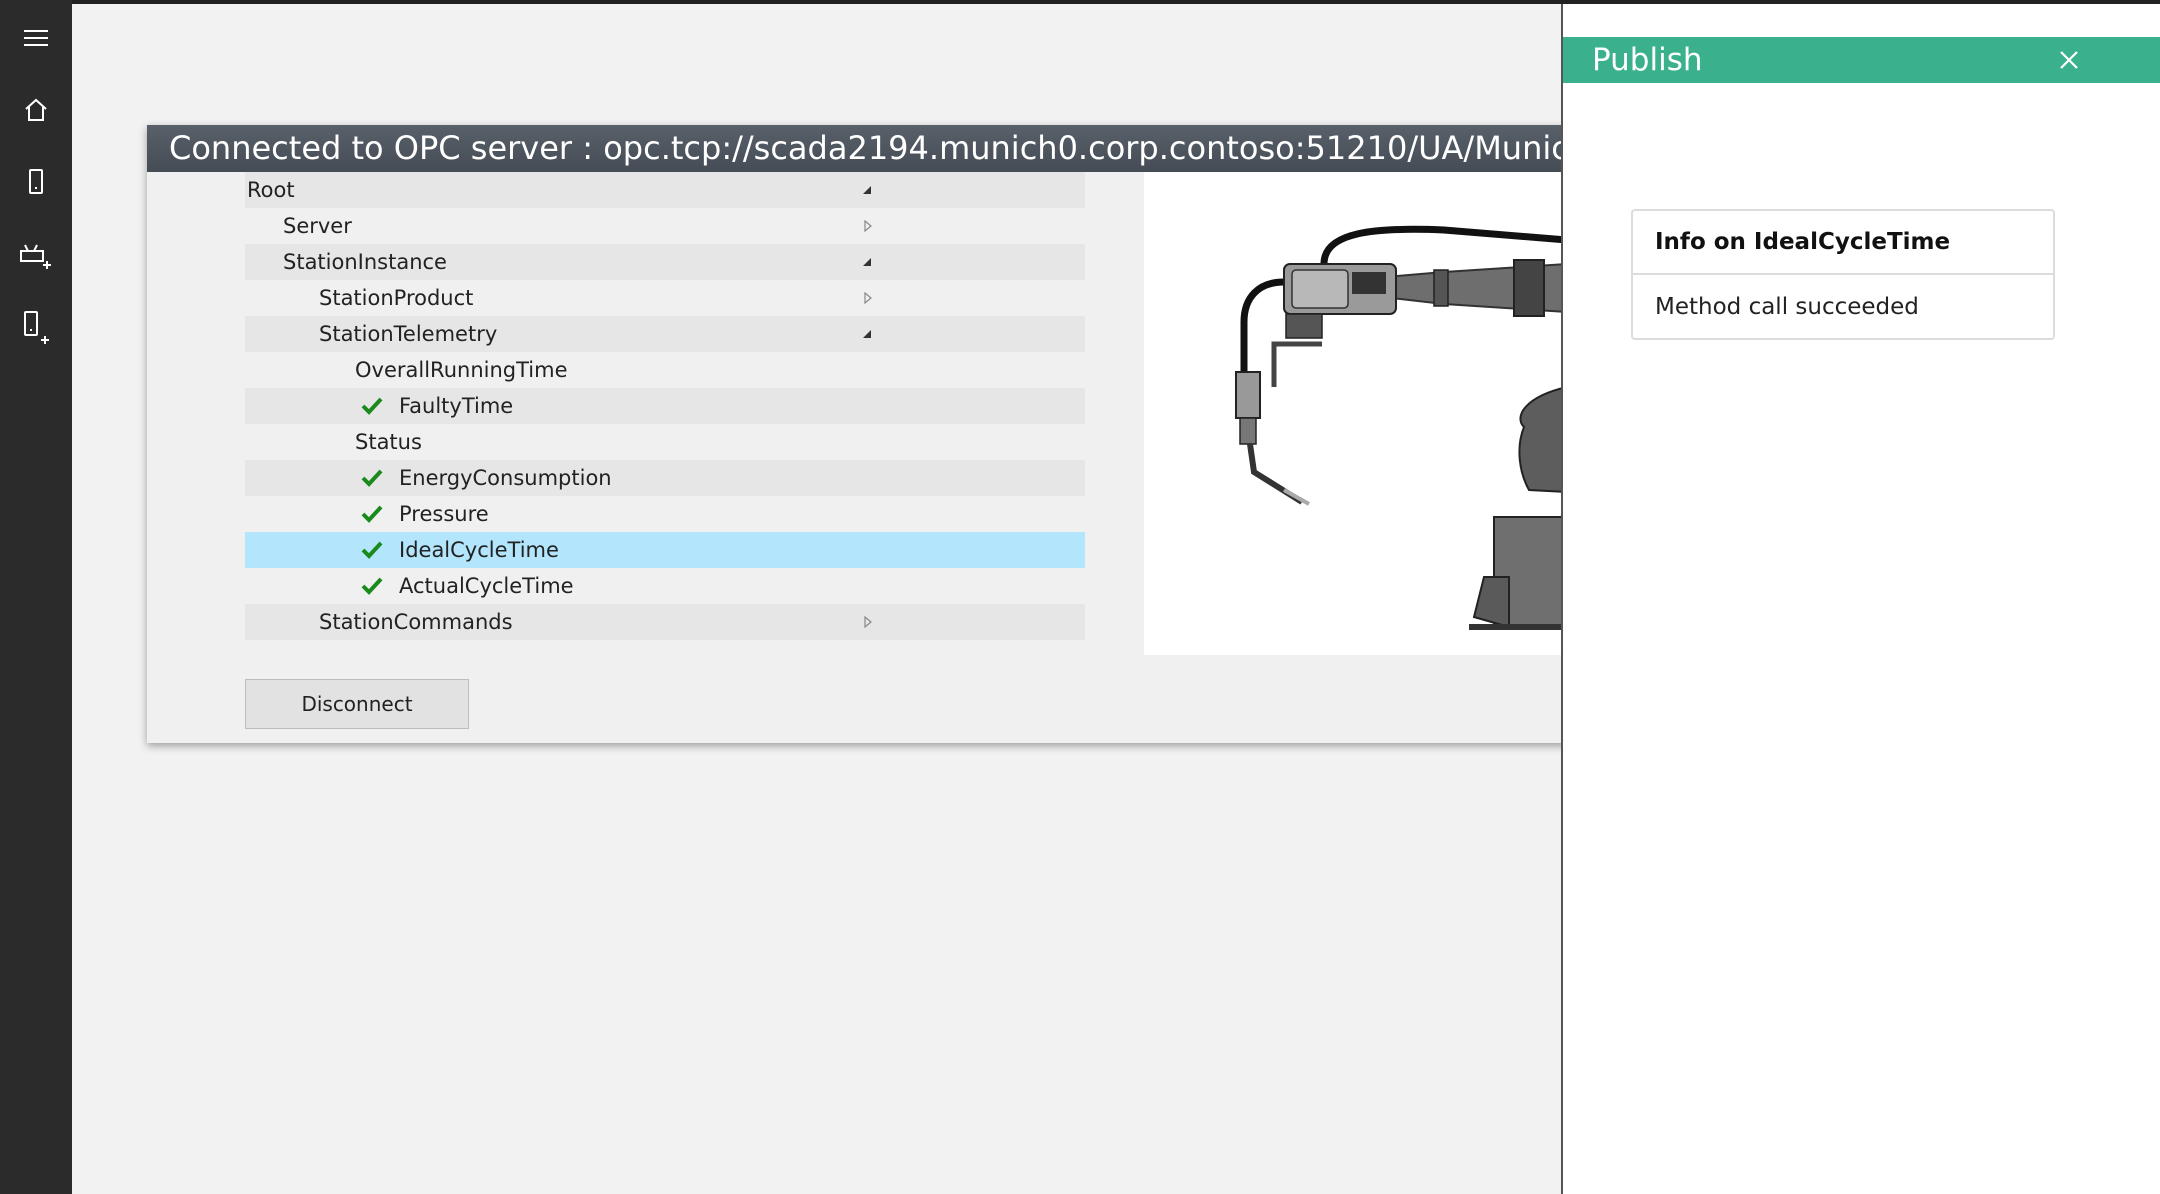  What do you see at coordinates (479, 550) in the screenshot?
I see `tree-node-label: IdealCycleTime` at bounding box center [479, 550].